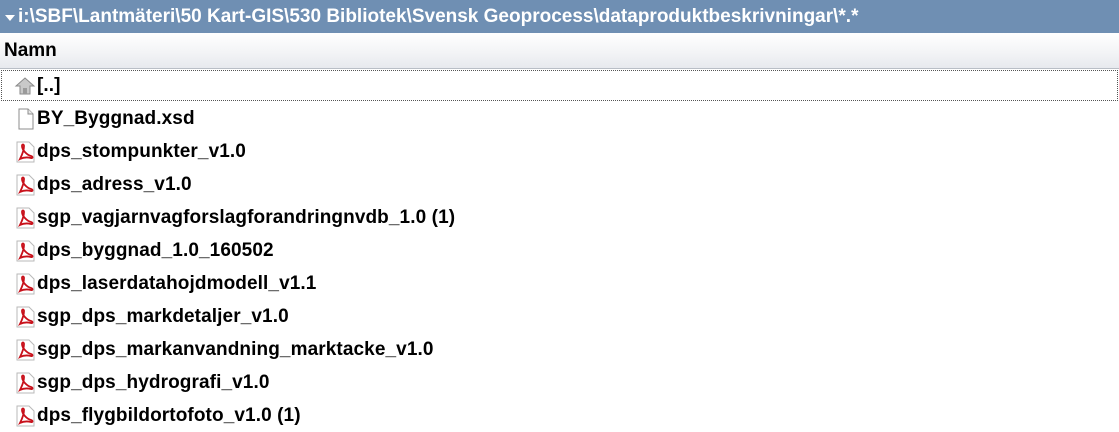  Describe the element at coordinates (559, 85) in the screenshot. I see `list-item: [..]` at that location.